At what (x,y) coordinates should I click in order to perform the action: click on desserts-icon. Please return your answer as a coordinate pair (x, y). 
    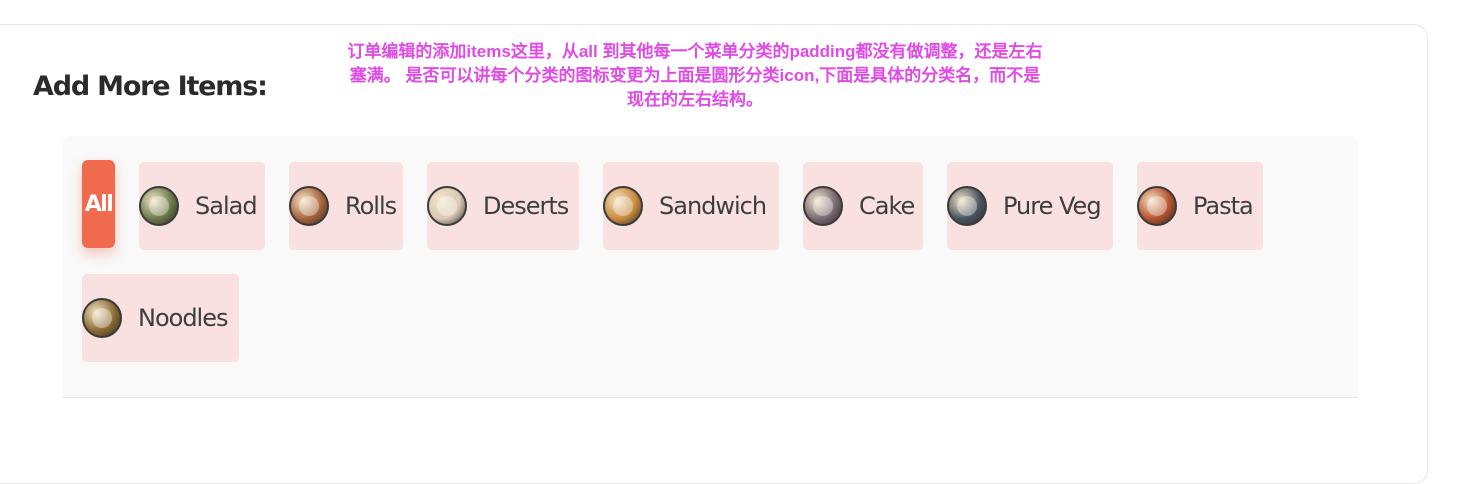
    Looking at the image, I should click on (447, 206).